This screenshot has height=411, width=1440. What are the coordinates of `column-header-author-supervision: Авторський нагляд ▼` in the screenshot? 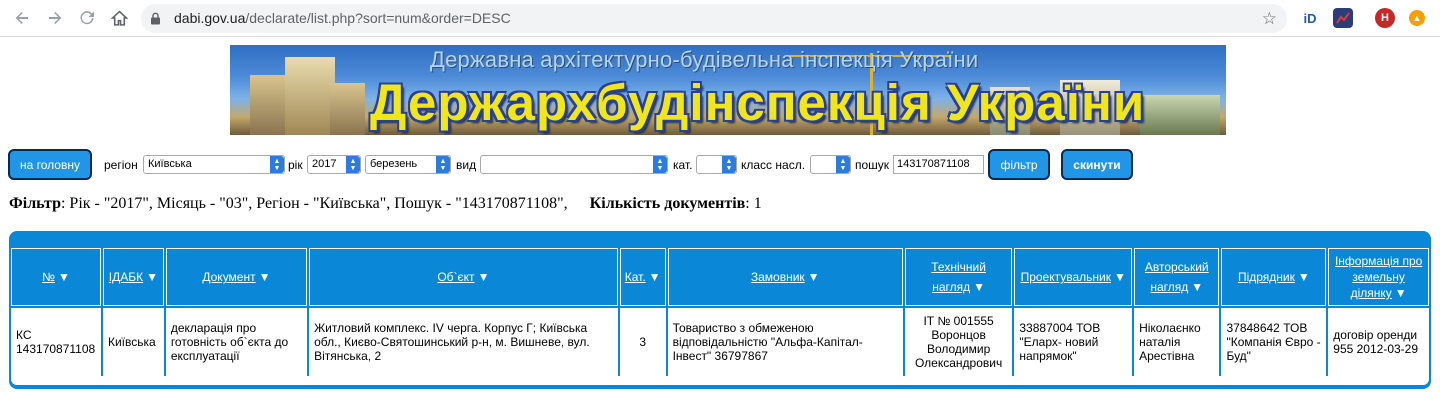 It's located at (1177, 277).